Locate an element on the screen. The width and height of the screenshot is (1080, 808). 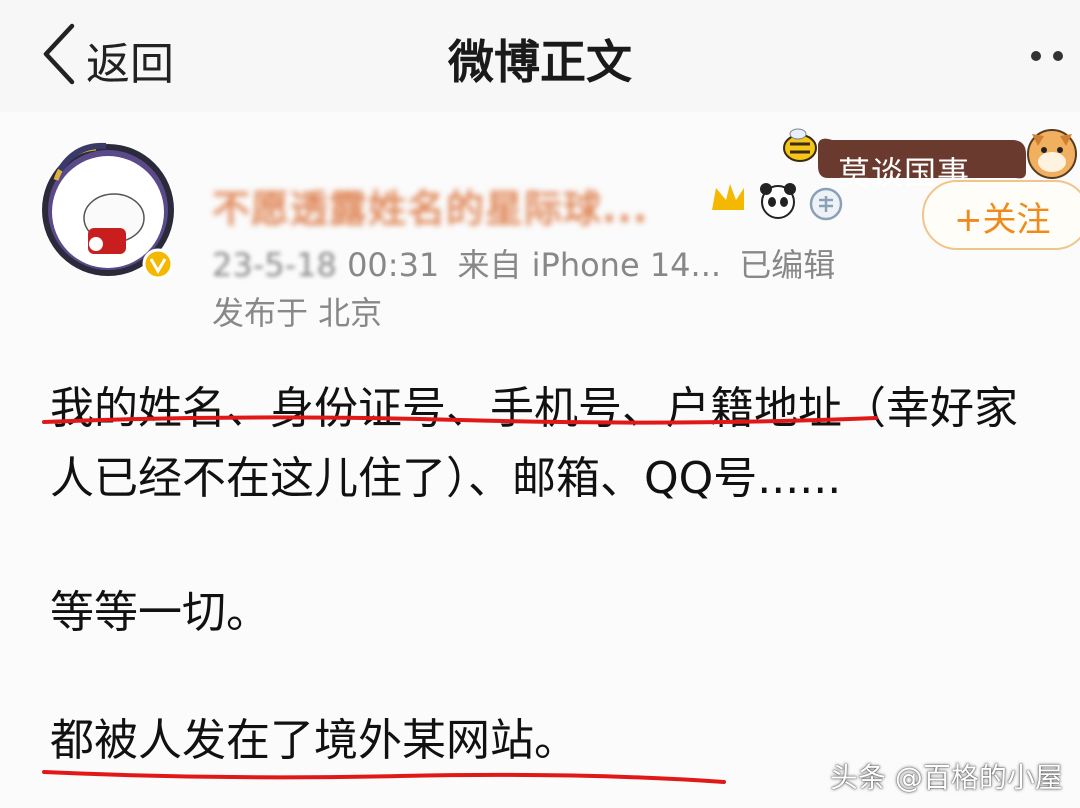
avatar is located at coordinates (111, 210).